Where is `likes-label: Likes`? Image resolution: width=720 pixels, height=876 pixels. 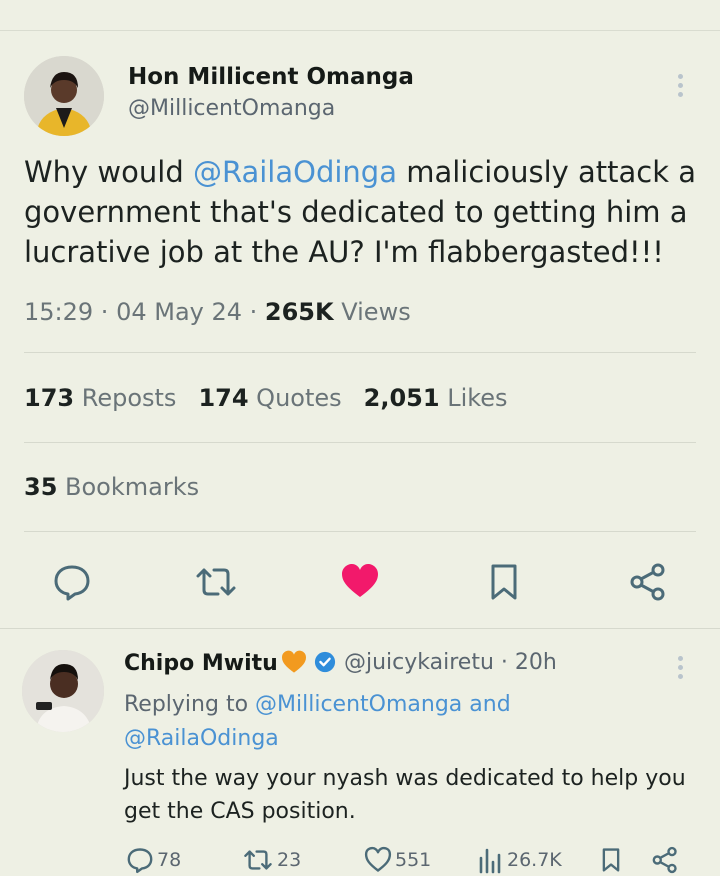
likes-label: Likes is located at coordinates (473, 398).